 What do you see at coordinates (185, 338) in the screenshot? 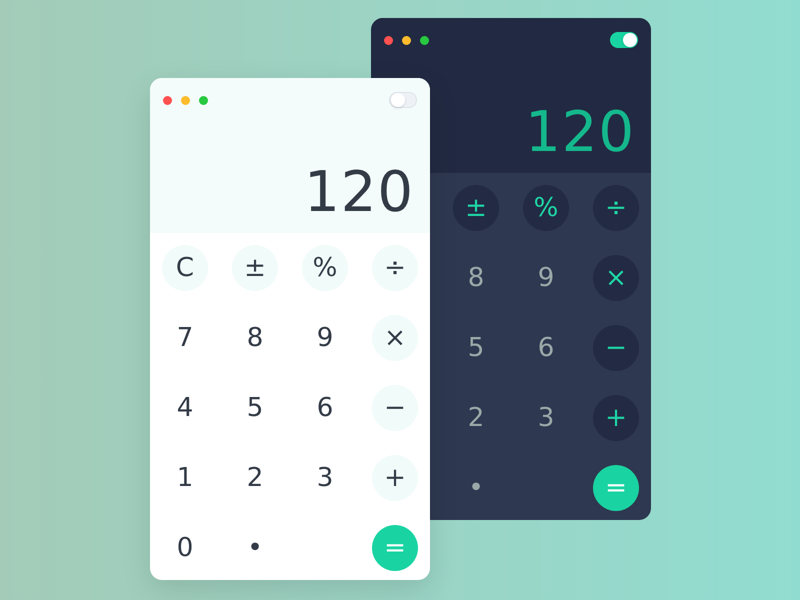
I see `digit-key: 7` at bounding box center [185, 338].